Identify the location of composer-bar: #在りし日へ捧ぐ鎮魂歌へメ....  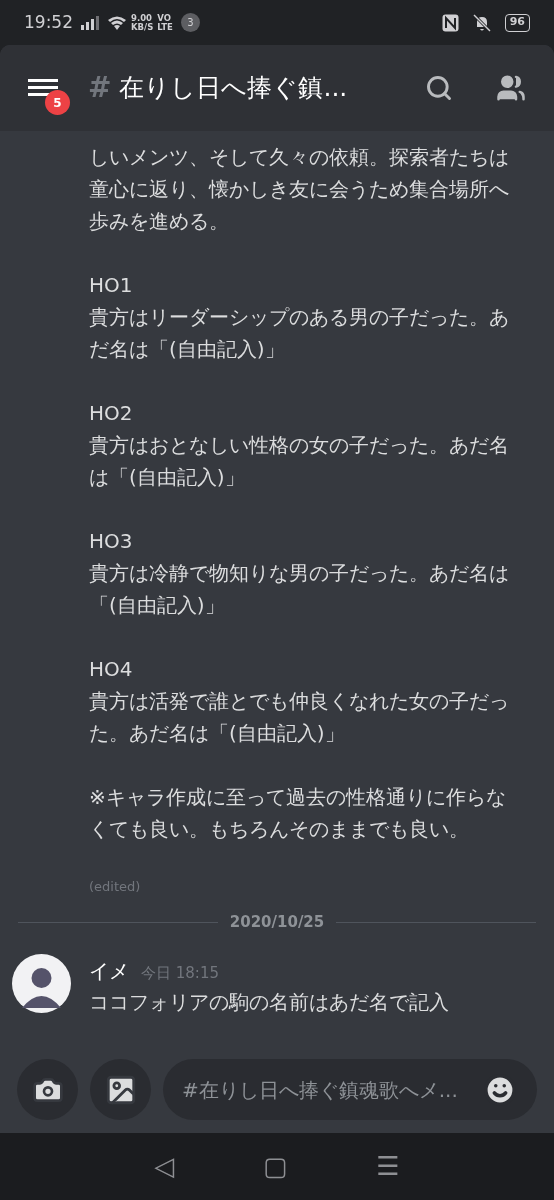
(350, 1089).